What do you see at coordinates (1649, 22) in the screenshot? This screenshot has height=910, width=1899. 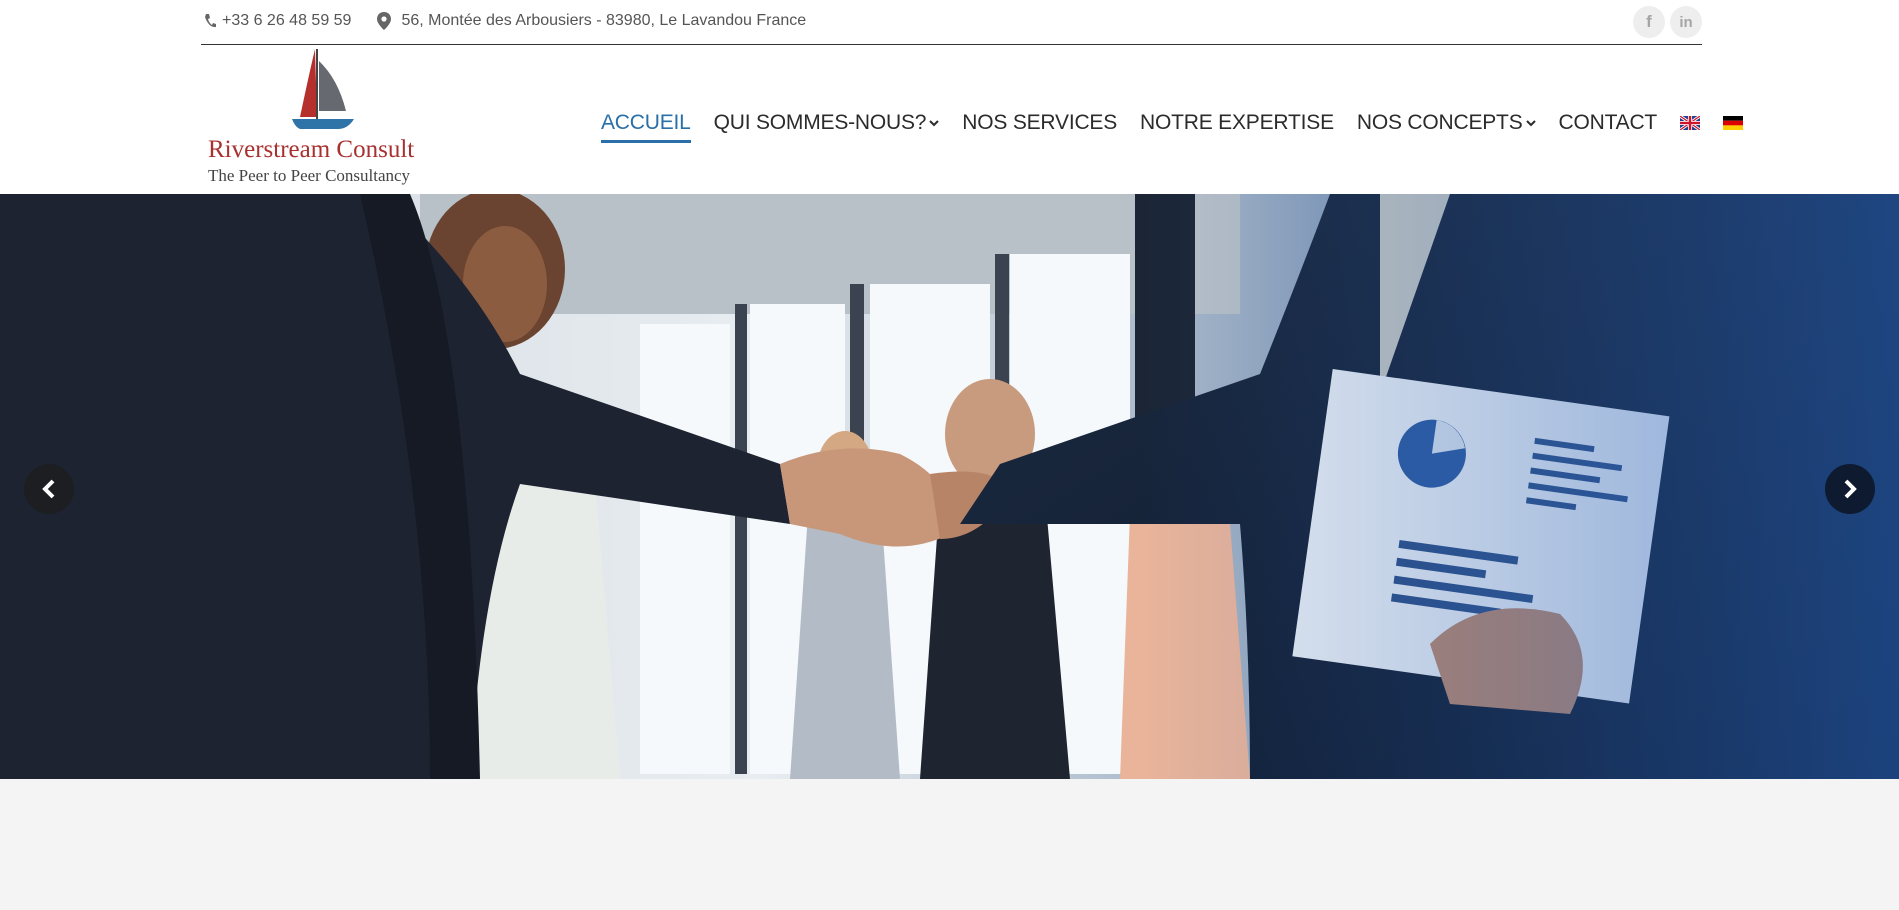 I see `facebook-icon: f` at bounding box center [1649, 22].